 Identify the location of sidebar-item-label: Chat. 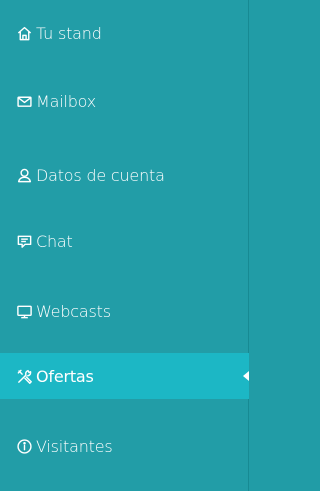
(54, 241).